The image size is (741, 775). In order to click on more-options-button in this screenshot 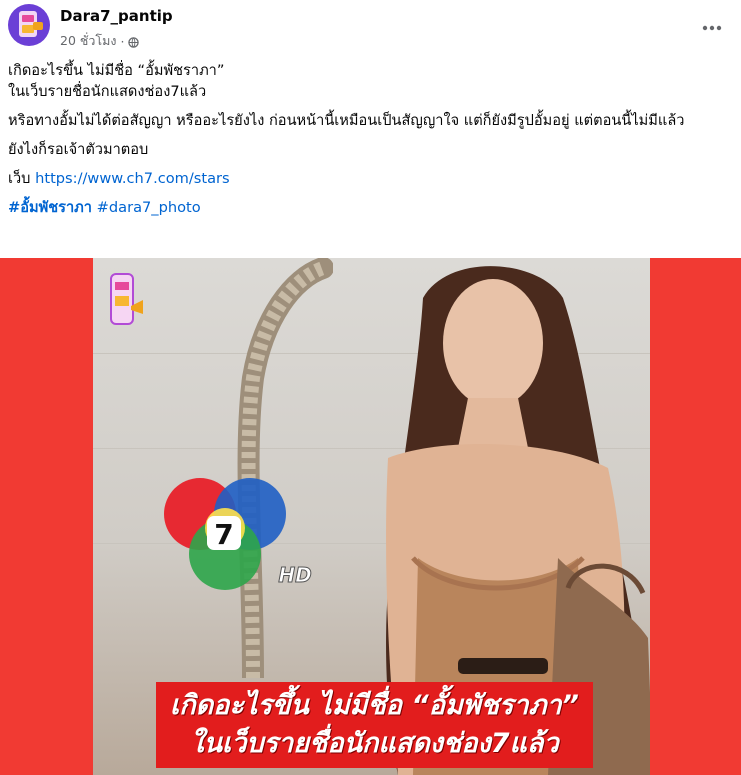, I will do `click(712, 28)`.